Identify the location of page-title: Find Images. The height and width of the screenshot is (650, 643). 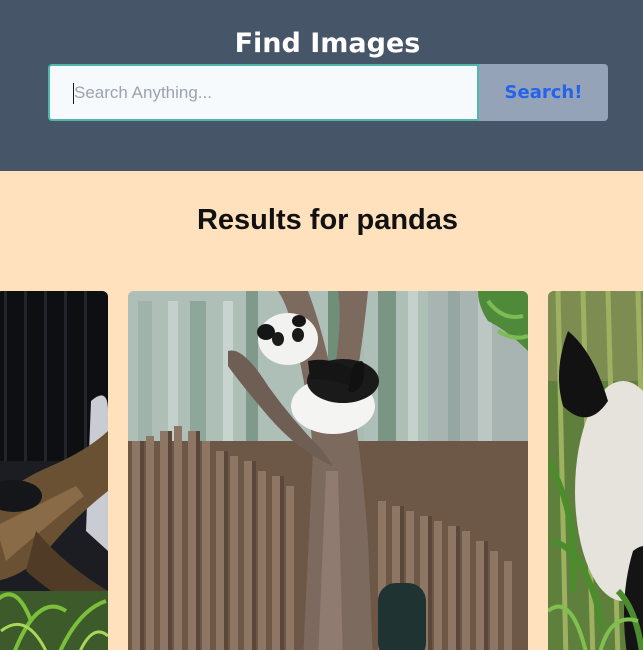
(327, 43).